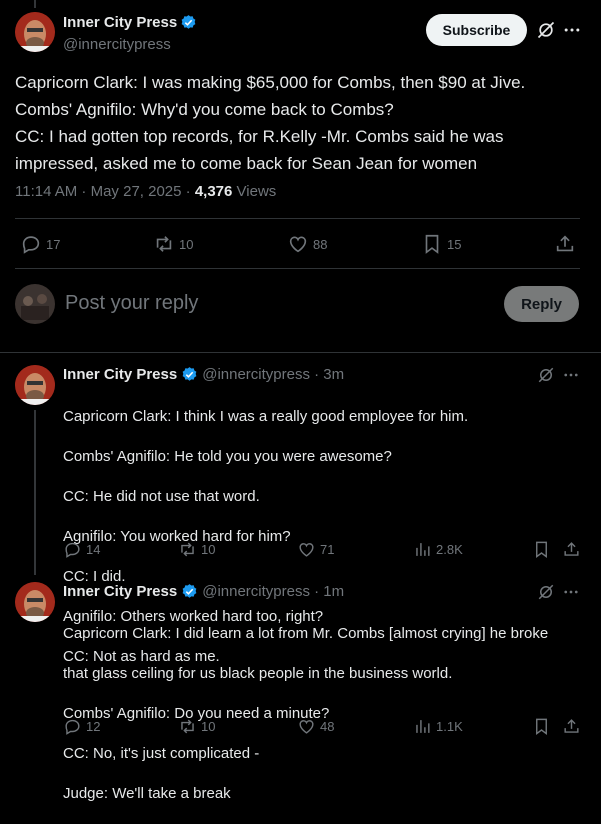  Describe the element at coordinates (177, 536) in the screenshot. I see `reply-line: Agnifilo: You worked hard for him?` at that location.